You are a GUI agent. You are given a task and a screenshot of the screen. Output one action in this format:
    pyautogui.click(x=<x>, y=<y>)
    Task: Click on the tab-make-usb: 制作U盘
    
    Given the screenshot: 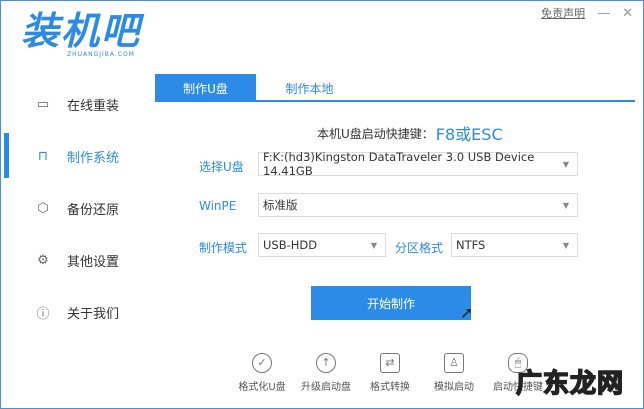 What is the action you would take?
    pyautogui.click(x=205, y=88)
    